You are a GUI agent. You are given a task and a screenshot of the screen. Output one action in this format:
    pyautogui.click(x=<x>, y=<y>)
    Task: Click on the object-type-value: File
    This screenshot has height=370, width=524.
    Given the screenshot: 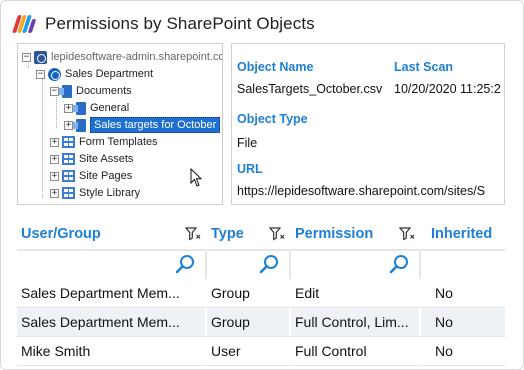 What is the action you would take?
    pyautogui.click(x=247, y=143)
    